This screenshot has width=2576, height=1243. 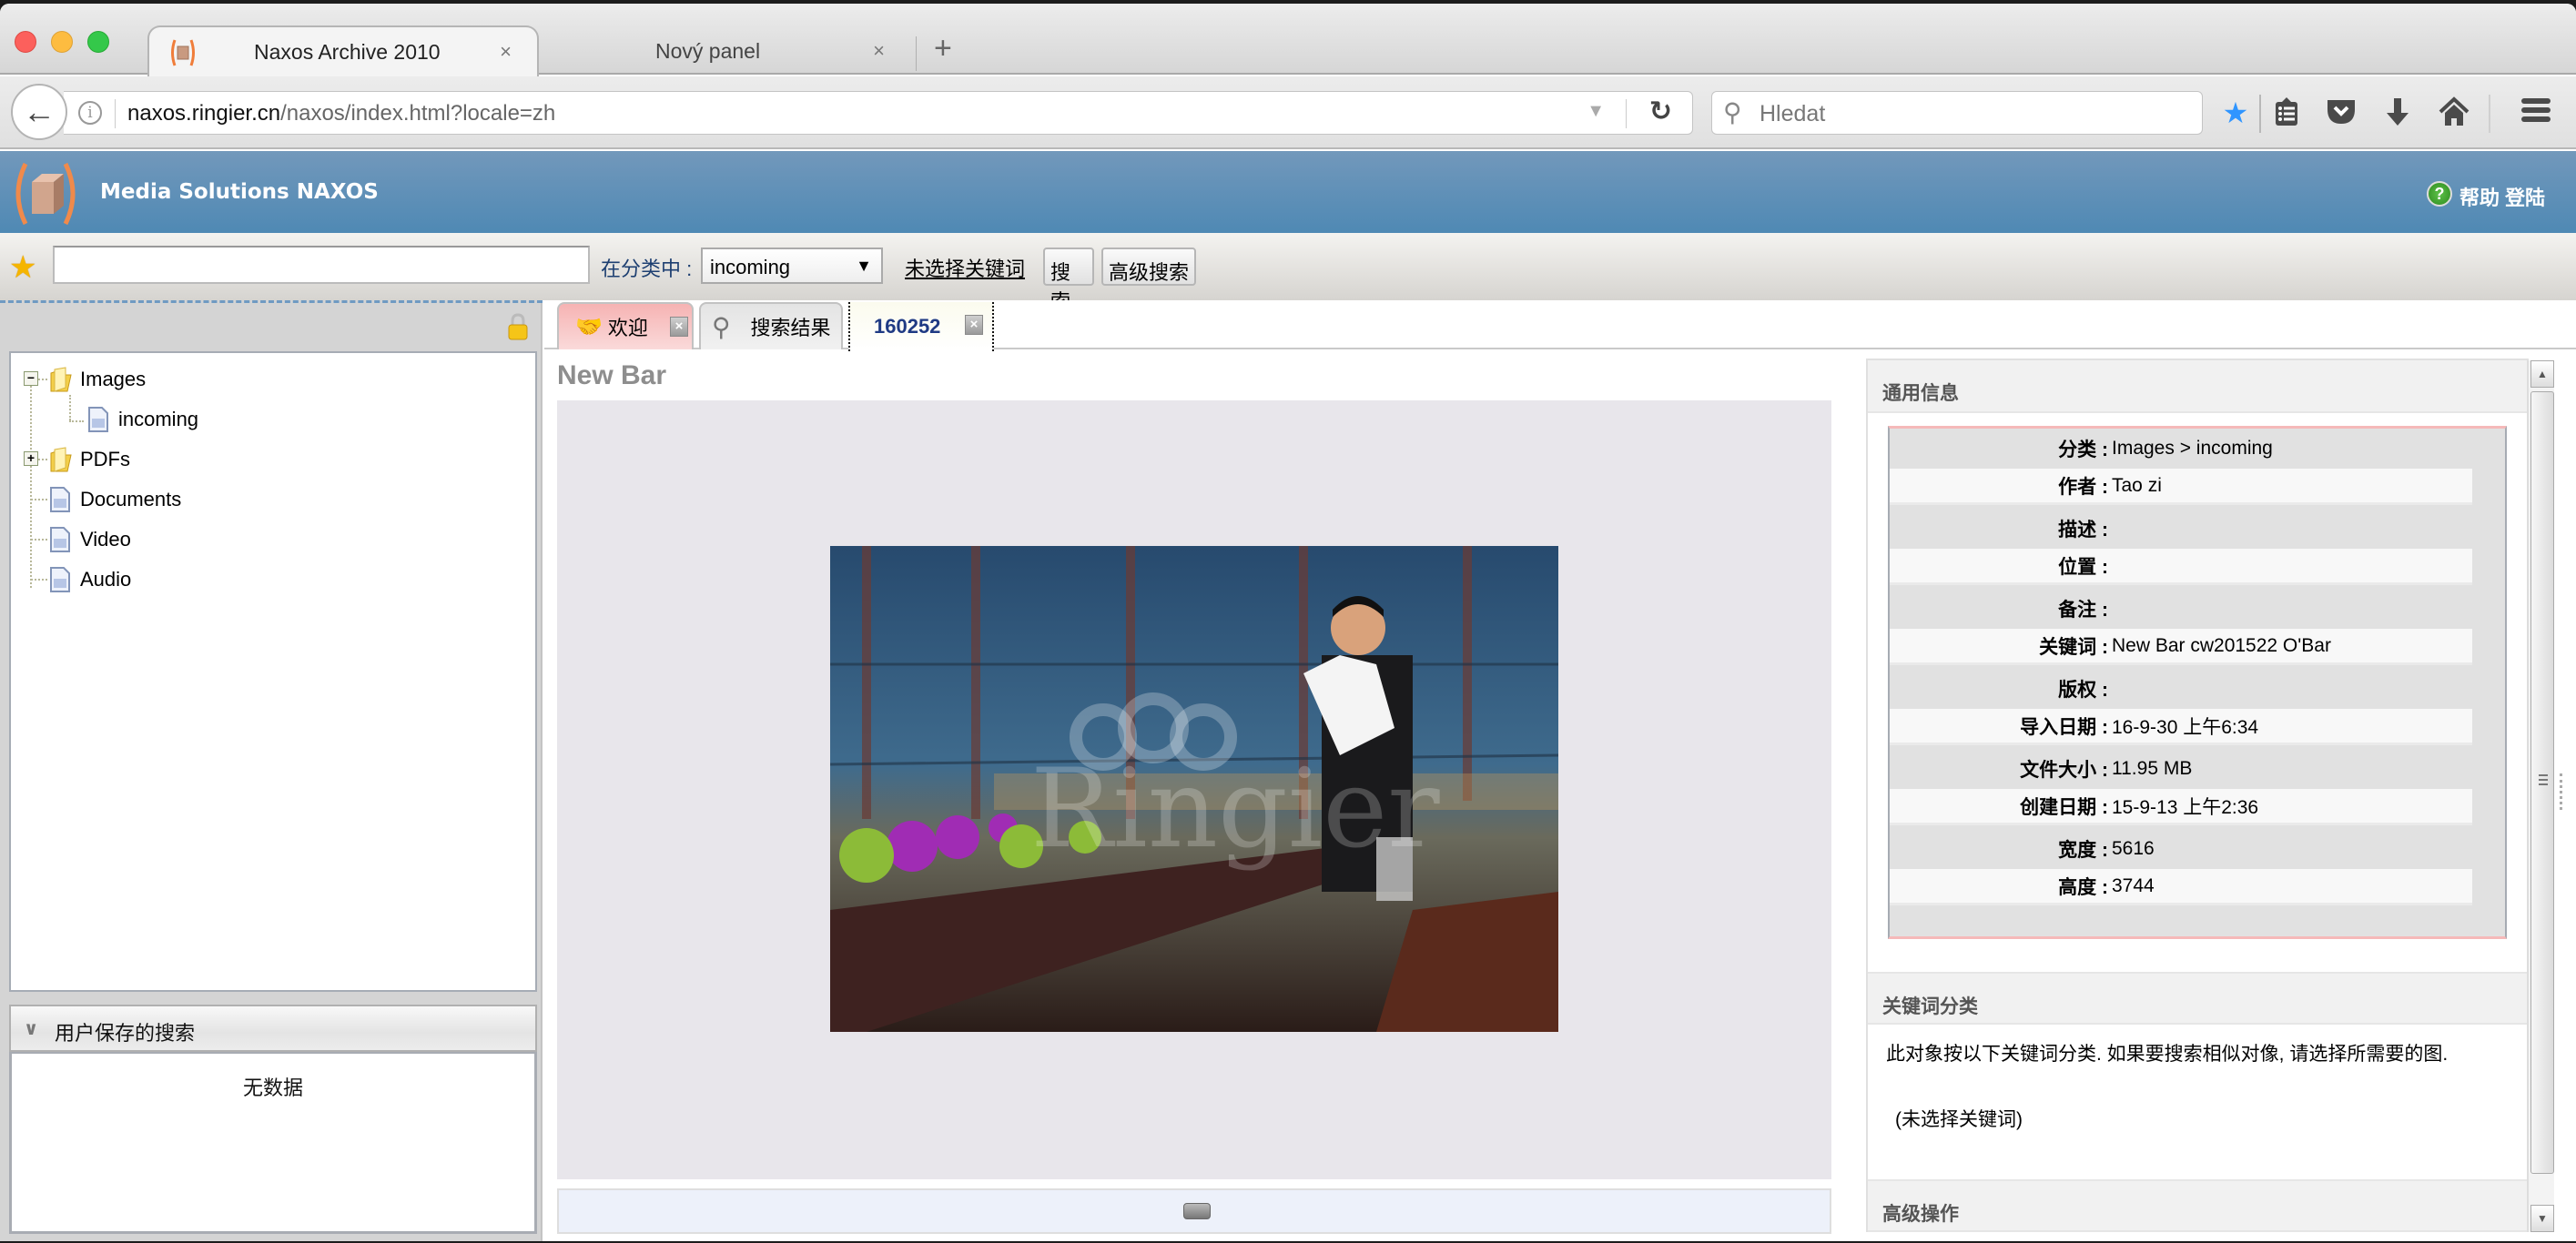 I want to click on minimize-window-button, so click(x=62, y=42).